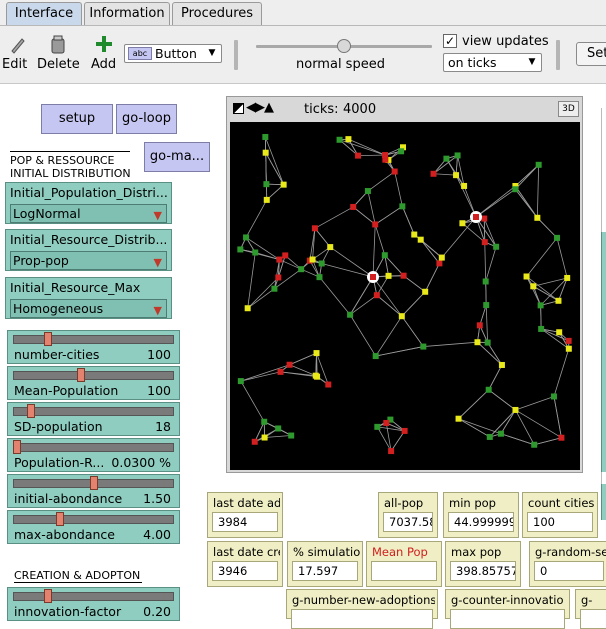 This screenshot has height=629, width=606. I want to click on speed-slider-knob, so click(344, 46).